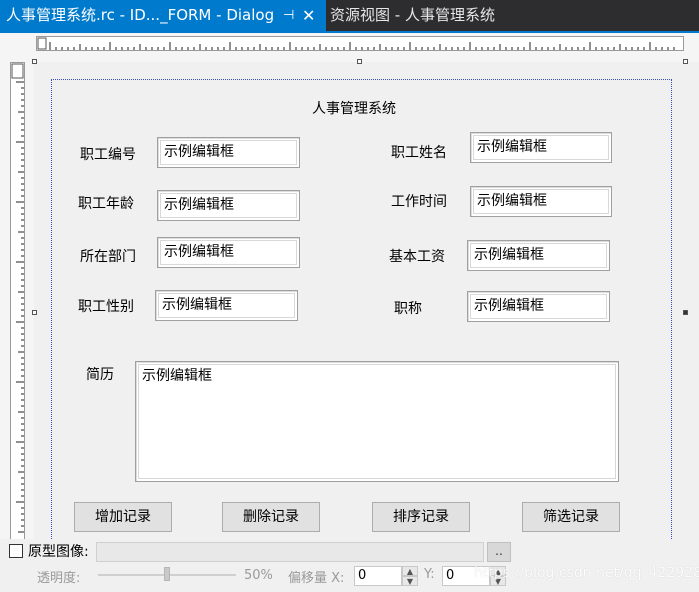  Describe the element at coordinates (360, 43) in the screenshot. I see `horizontal-ruler` at that location.